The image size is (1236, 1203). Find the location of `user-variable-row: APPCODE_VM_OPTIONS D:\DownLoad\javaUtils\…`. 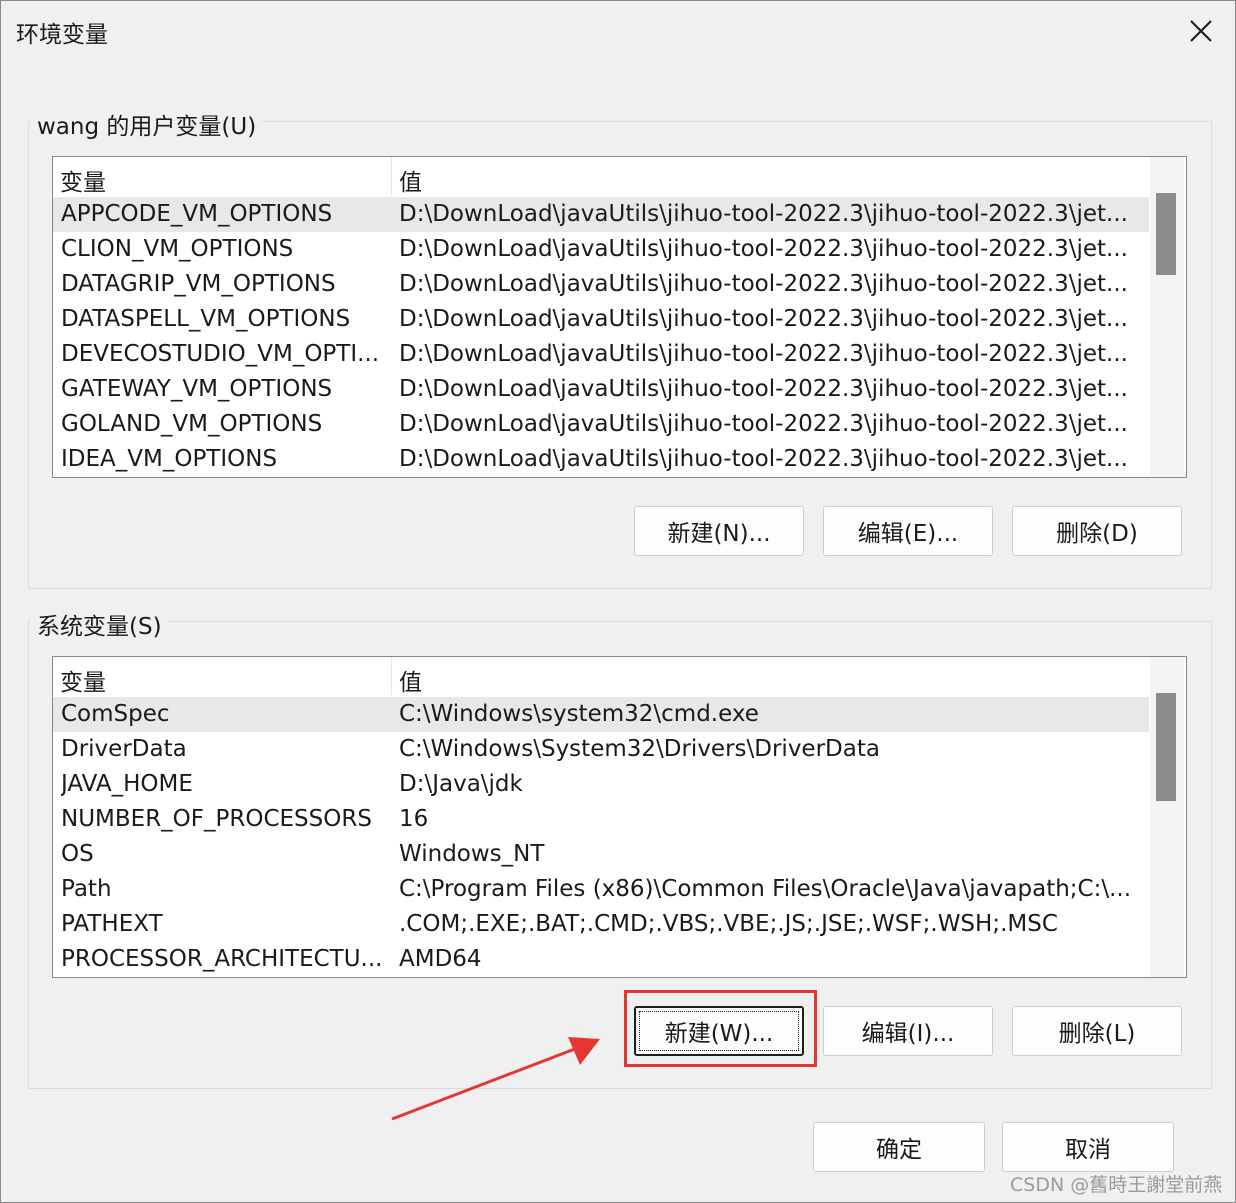

user-variable-row: APPCODE_VM_OPTIONS D:\DownLoad\javaUtils\… is located at coordinates (601, 214).